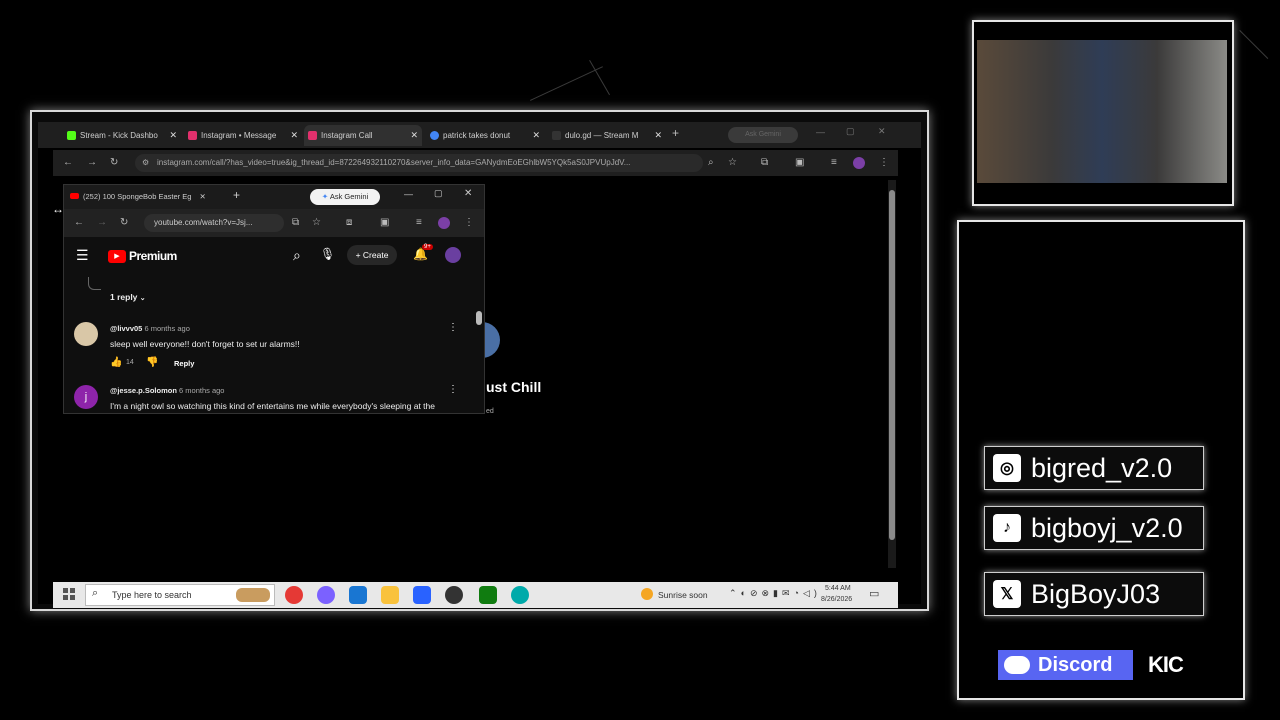 The height and width of the screenshot is (720, 1280). What do you see at coordinates (180, 595) in the screenshot?
I see `taskbar-search-input: ⌕ Type here to search` at bounding box center [180, 595].